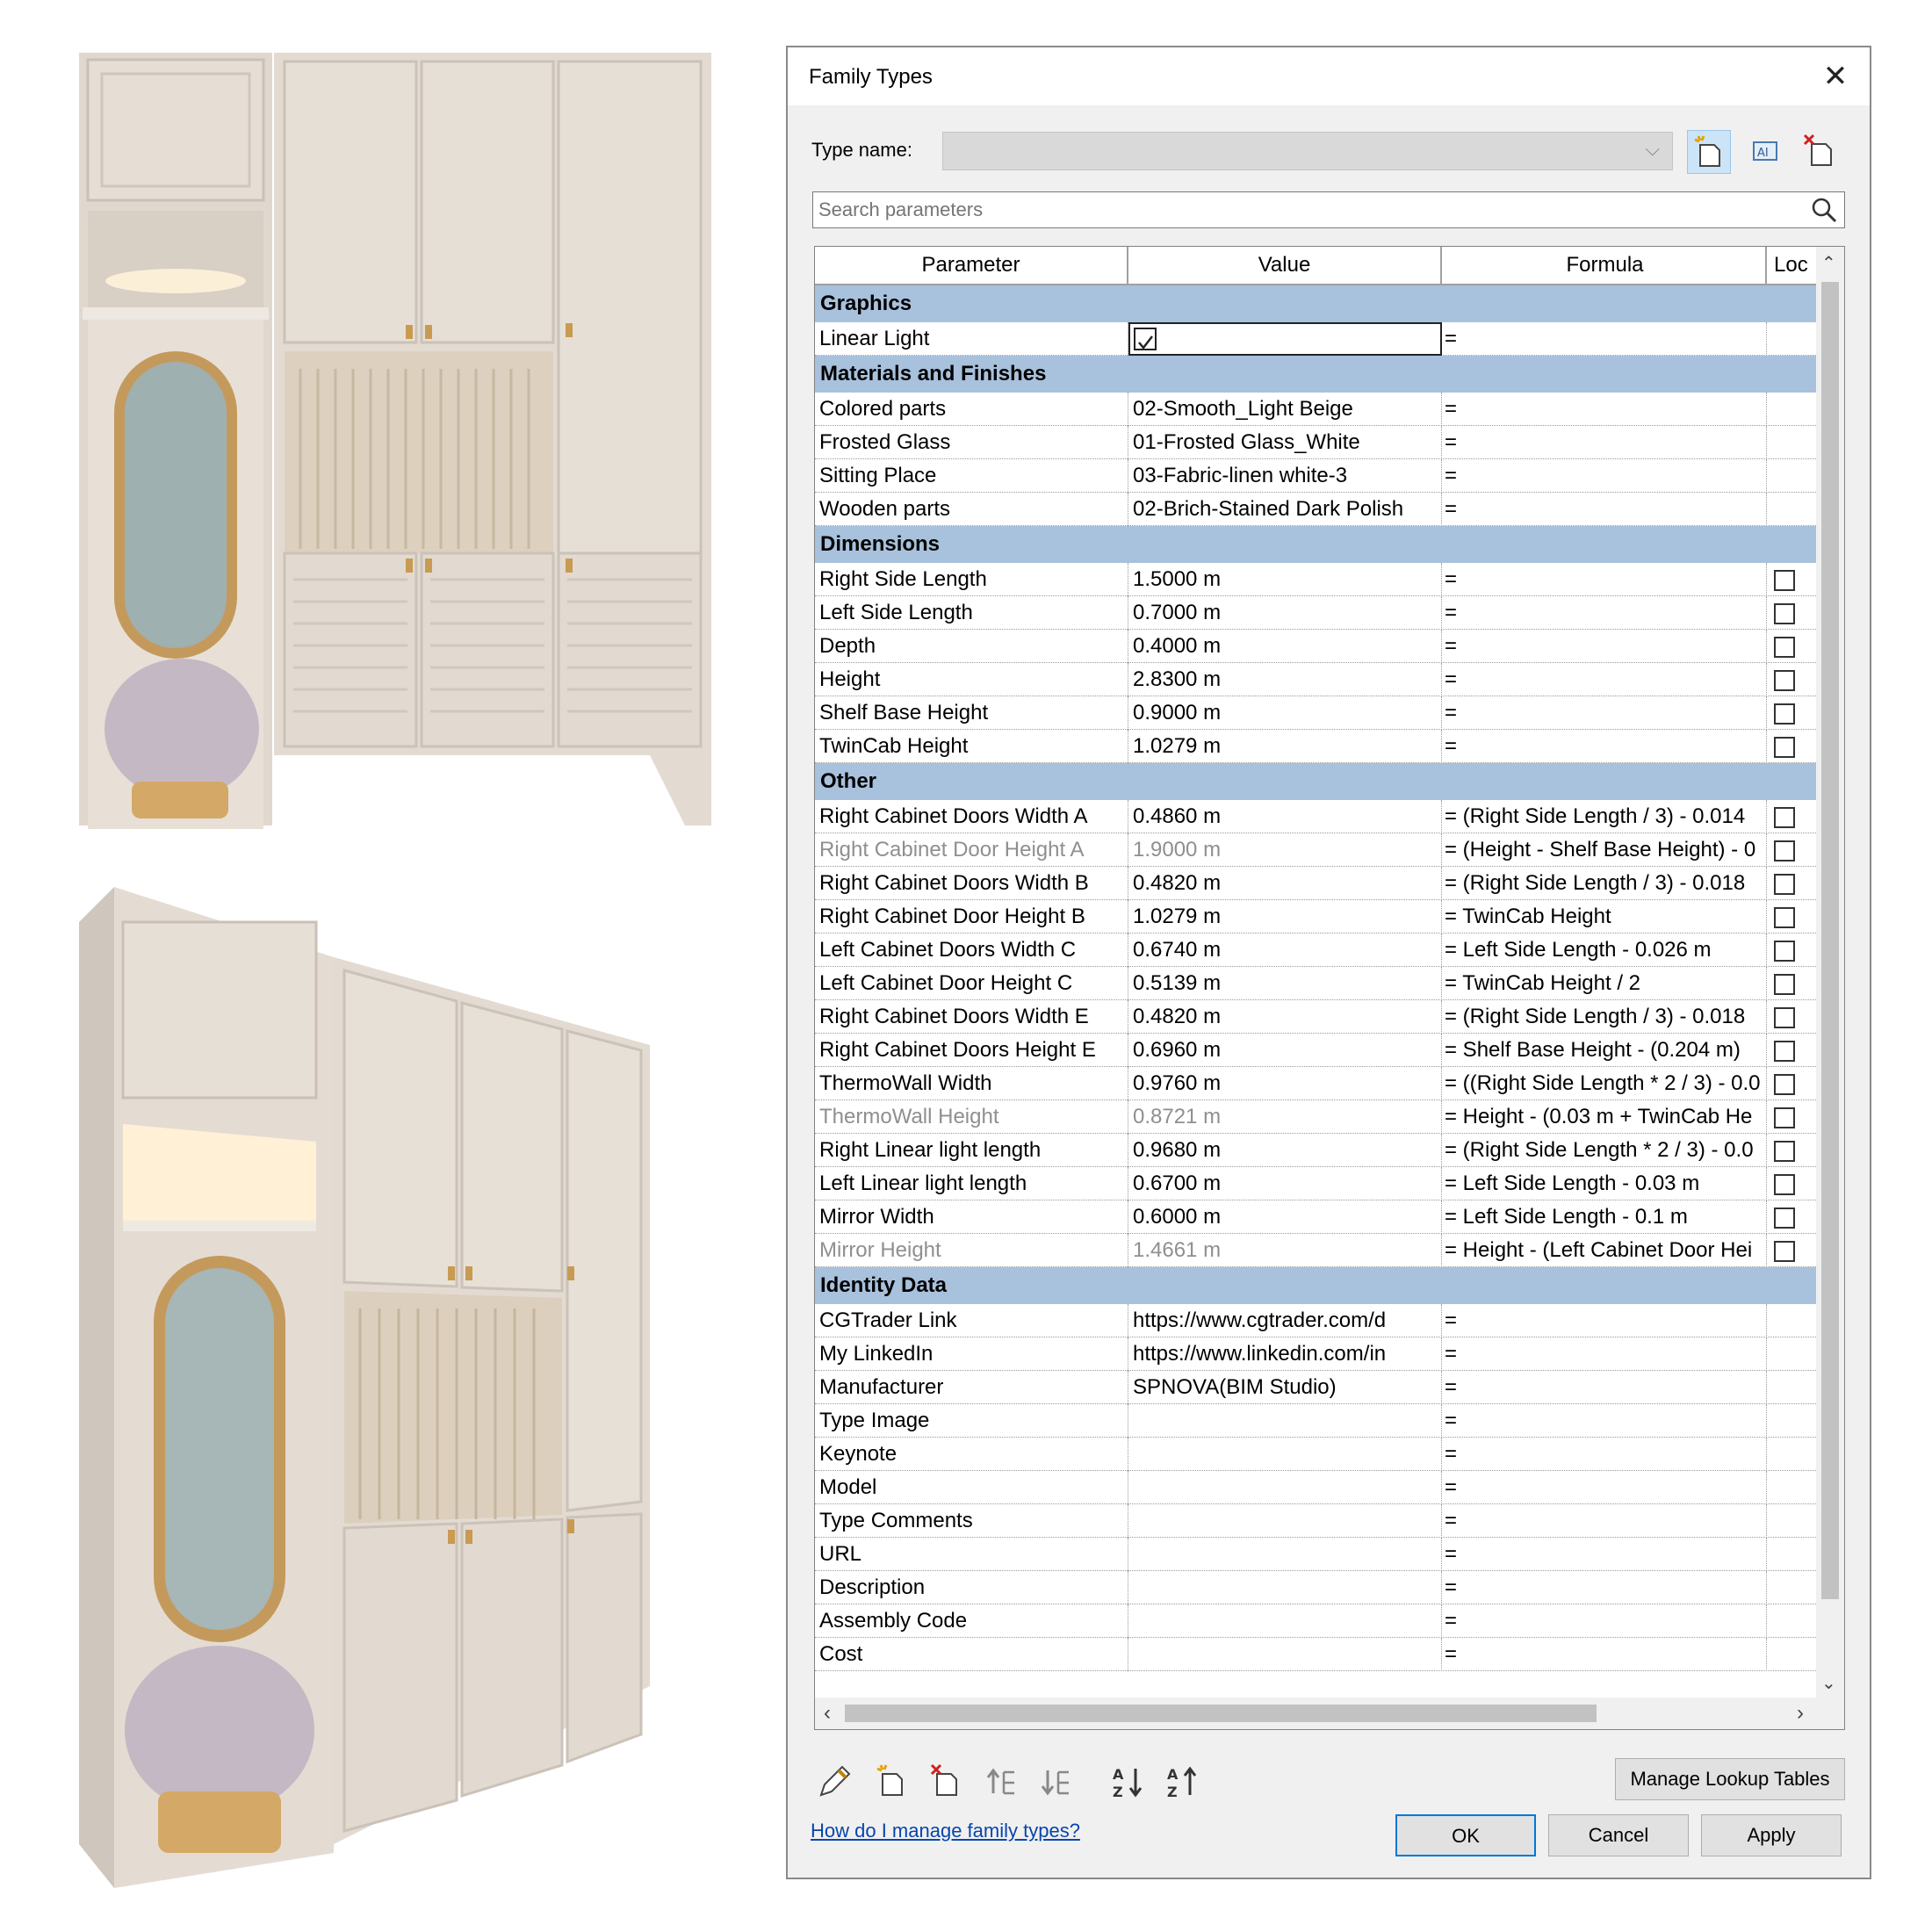  What do you see at coordinates (1285, 1183) in the screenshot?
I see `parameter-value: 0.6700 m` at bounding box center [1285, 1183].